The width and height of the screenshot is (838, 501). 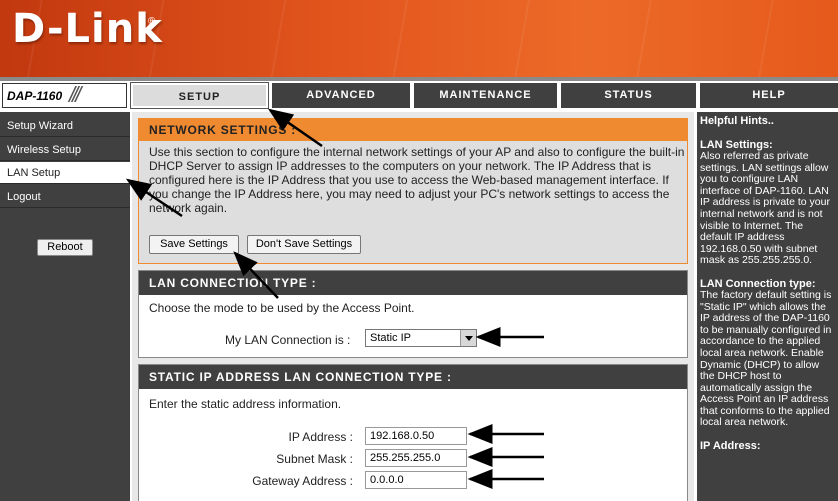 I want to click on sidebar-item-lan-setup: LAN Setup, so click(x=65, y=173).